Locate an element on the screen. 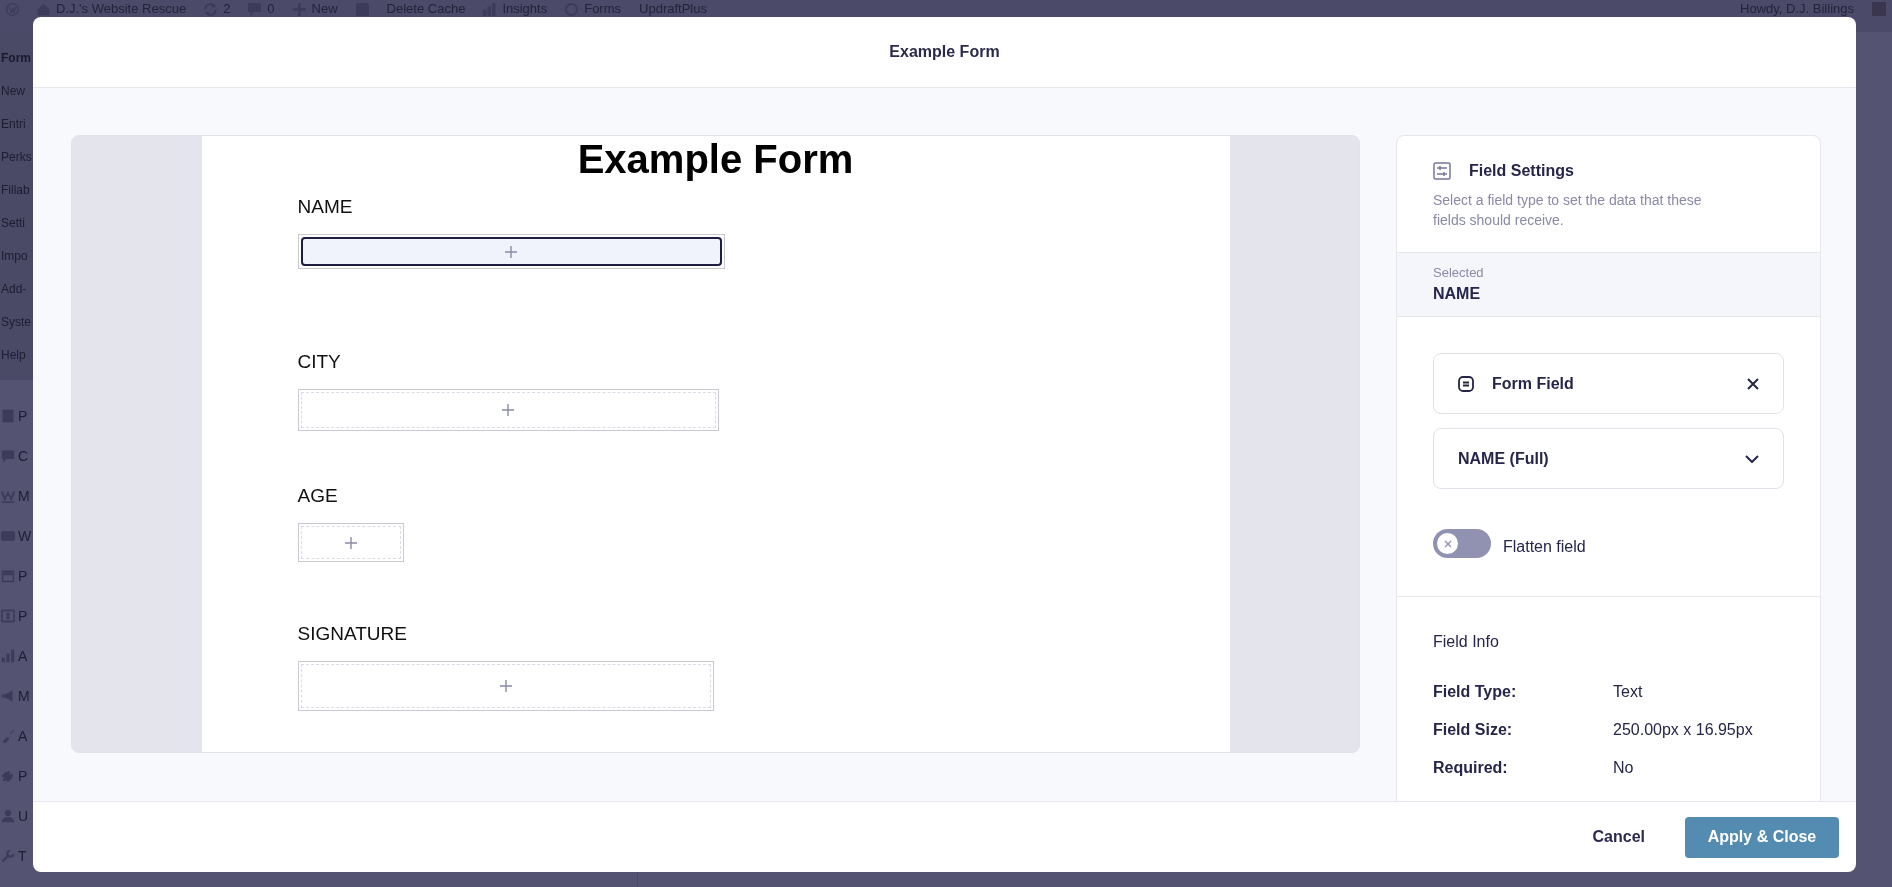 The height and width of the screenshot is (887, 1892). form-field-icon is located at coordinates (1466, 383).